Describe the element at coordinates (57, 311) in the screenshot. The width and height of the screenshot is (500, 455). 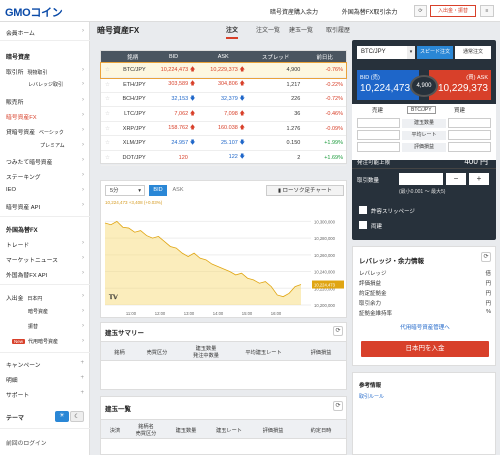
I see `sidebar-item-deposit-crypto: 暗号資産 ›` at that location.